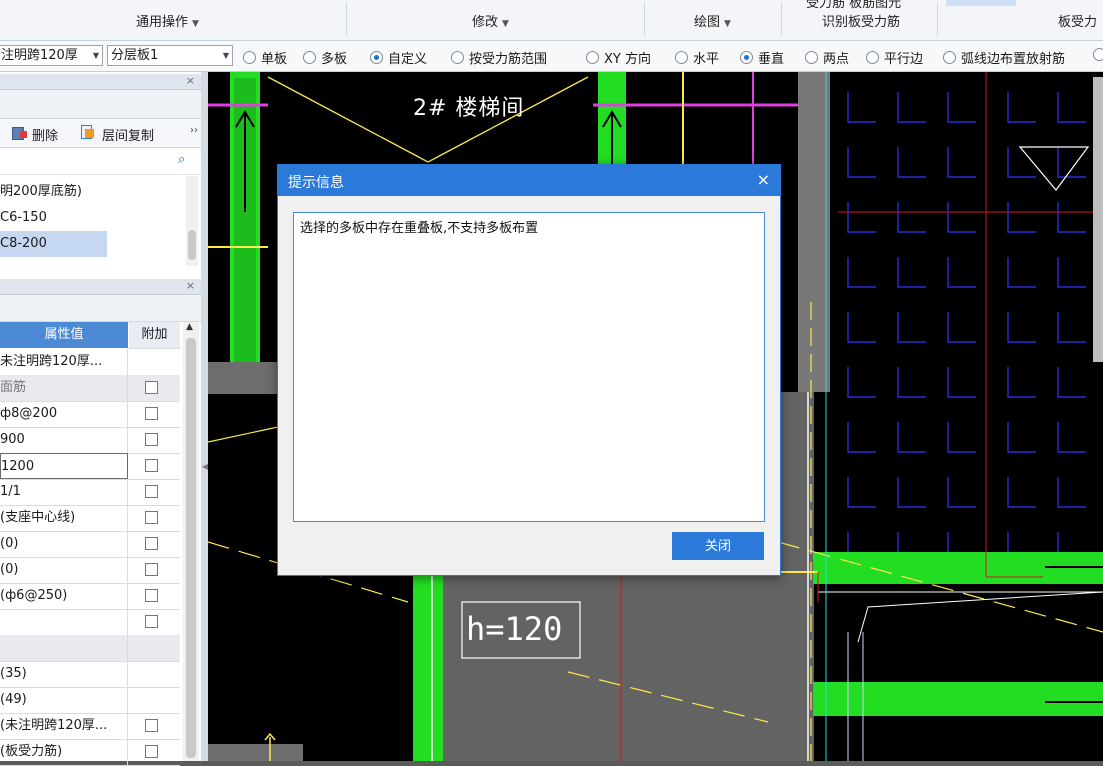 Image resolution: width=1103 pixels, height=766 pixels. What do you see at coordinates (1098, 54) in the screenshot?
I see `radio-next` at bounding box center [1098, 54].